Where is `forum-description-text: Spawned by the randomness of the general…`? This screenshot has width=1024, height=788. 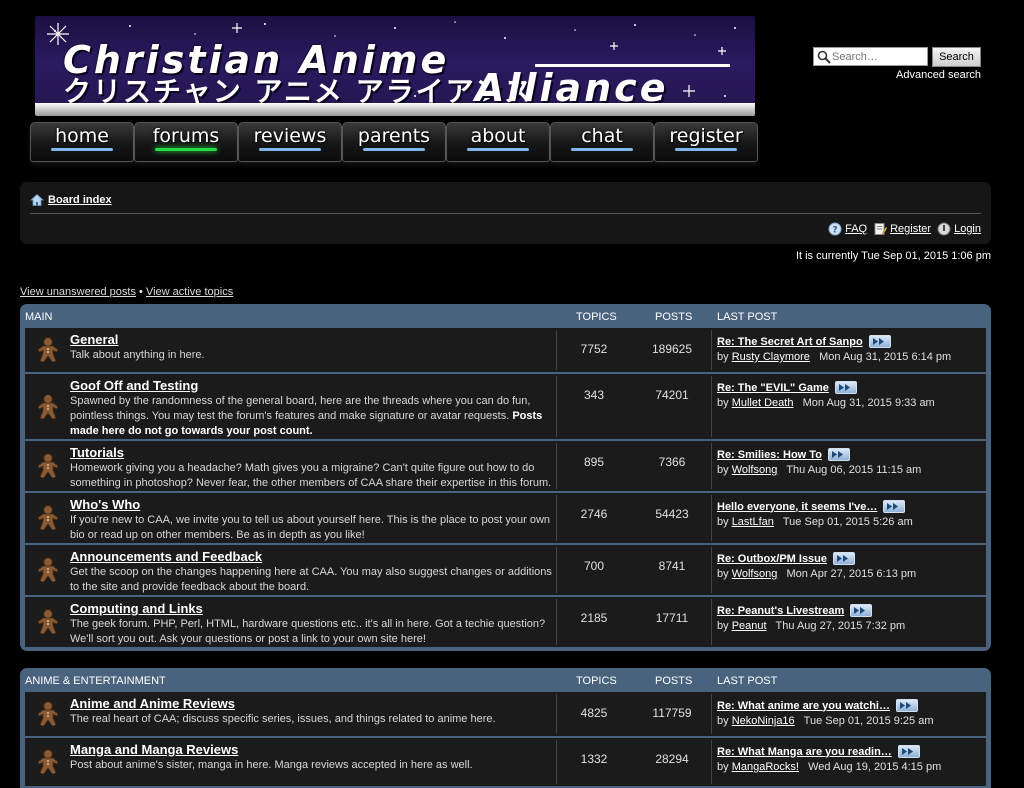 forum-description-text: Spawned by the randomness of the general… is located at coordinates (300, 408).